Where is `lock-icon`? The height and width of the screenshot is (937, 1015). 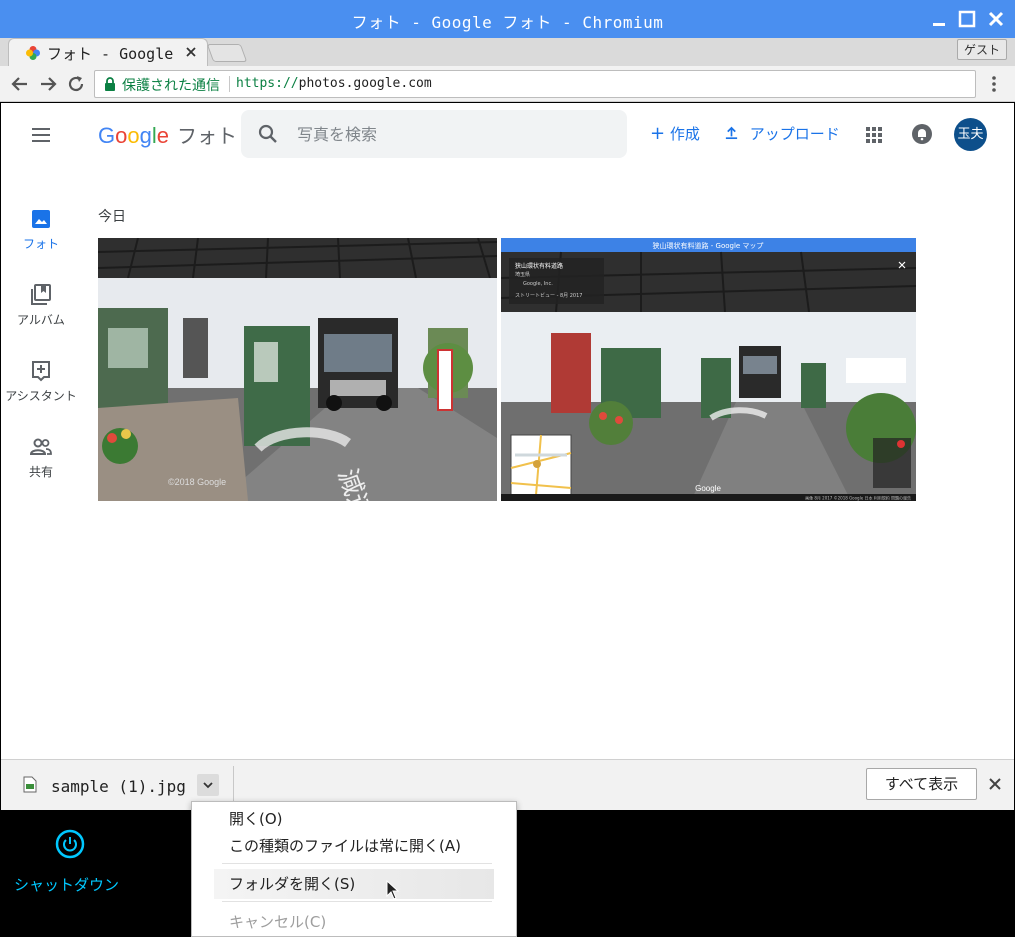 lock-icon is located at coordinates (110, 84).